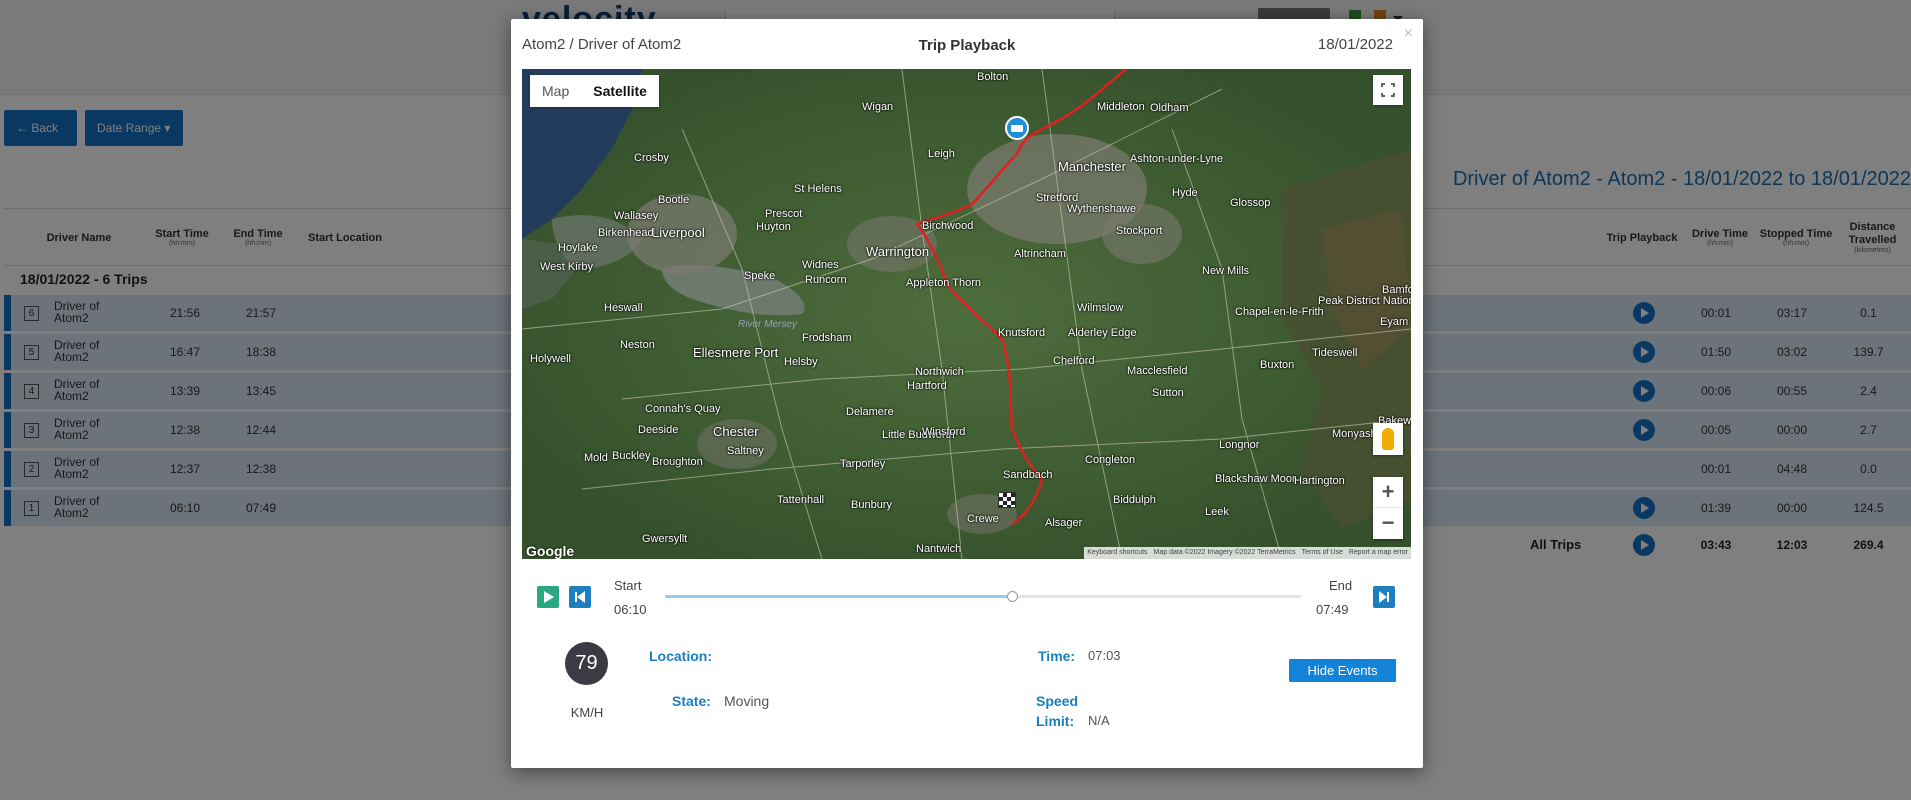  I want to click on place-label: Alderley Edge, so click(1102, 333).